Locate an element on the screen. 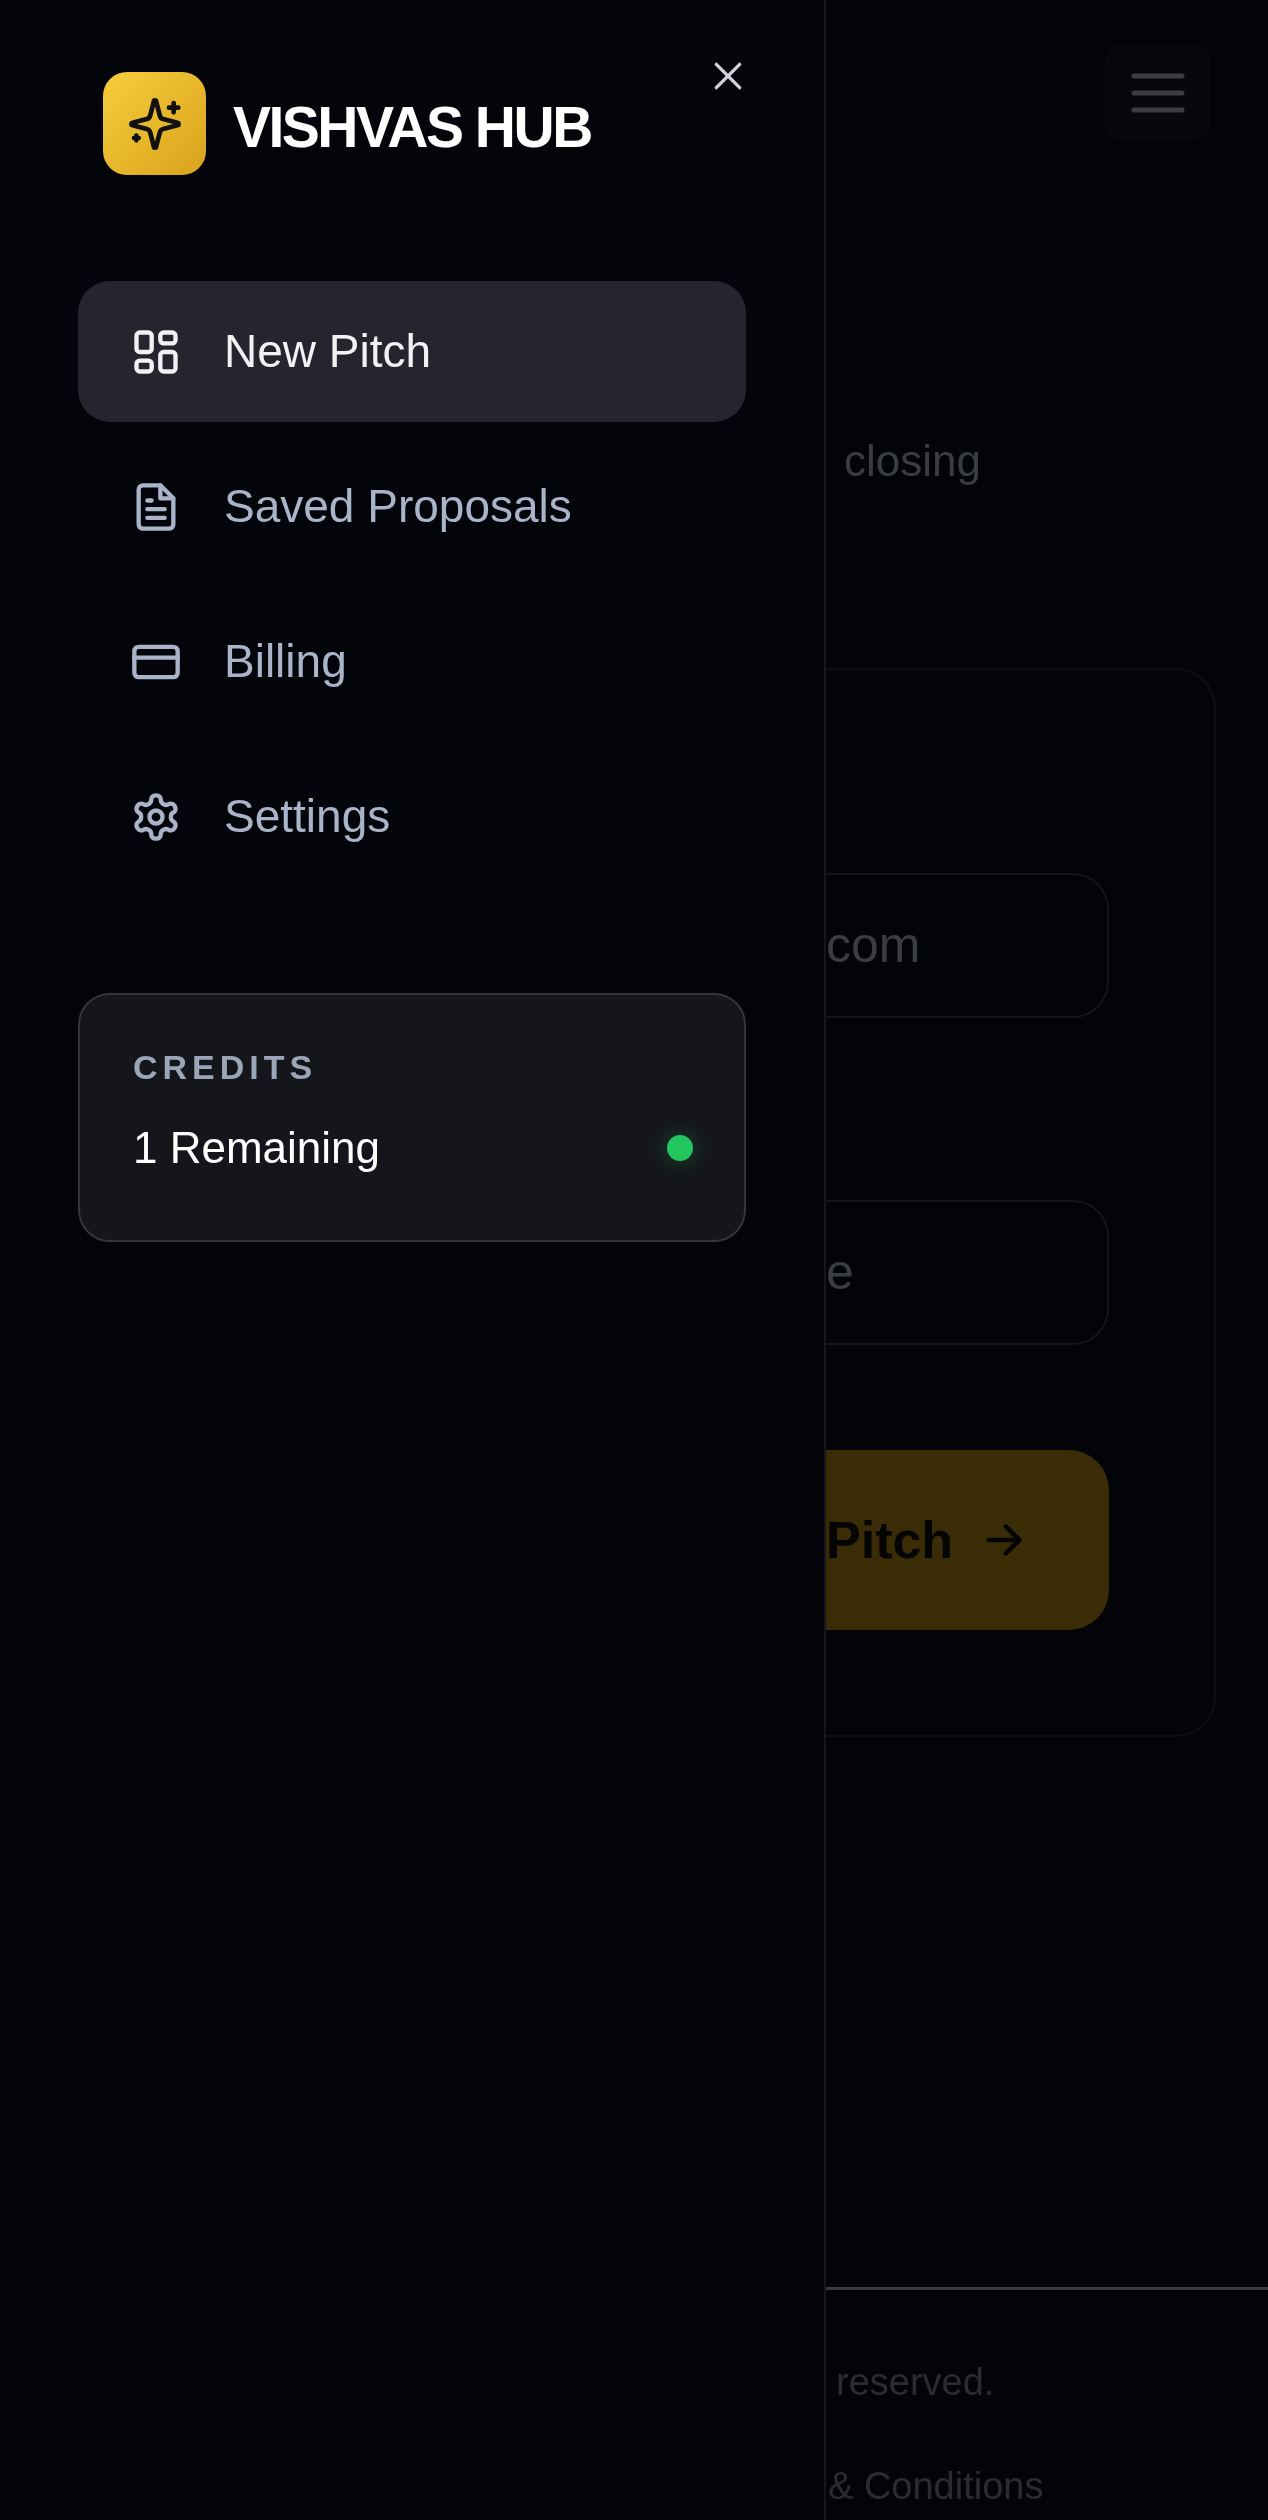 The image size is (1268, 2520). subtitle-text: closing is located at coordinates (913, 461).